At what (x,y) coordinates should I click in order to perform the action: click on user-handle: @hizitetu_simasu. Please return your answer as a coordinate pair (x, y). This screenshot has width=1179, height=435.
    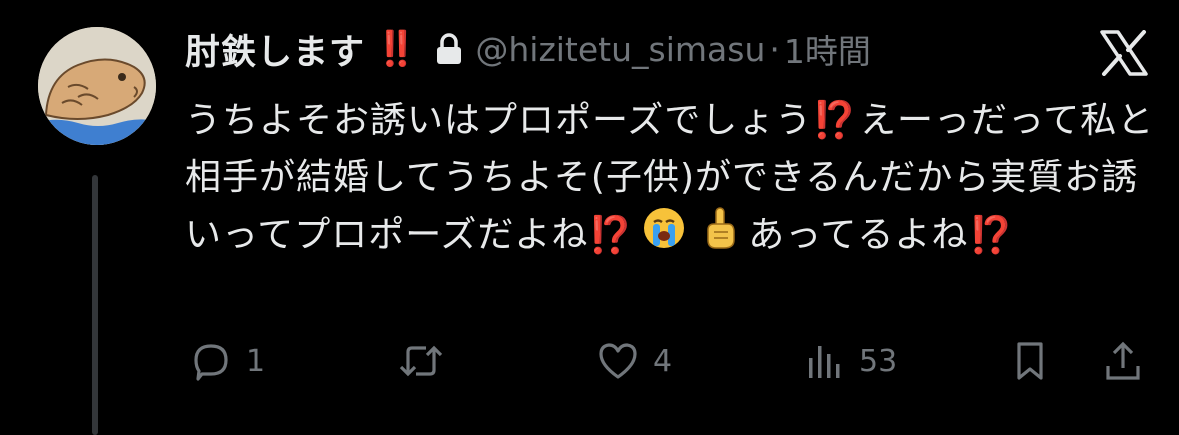
    Looking at the image, I should click on (620, 49).